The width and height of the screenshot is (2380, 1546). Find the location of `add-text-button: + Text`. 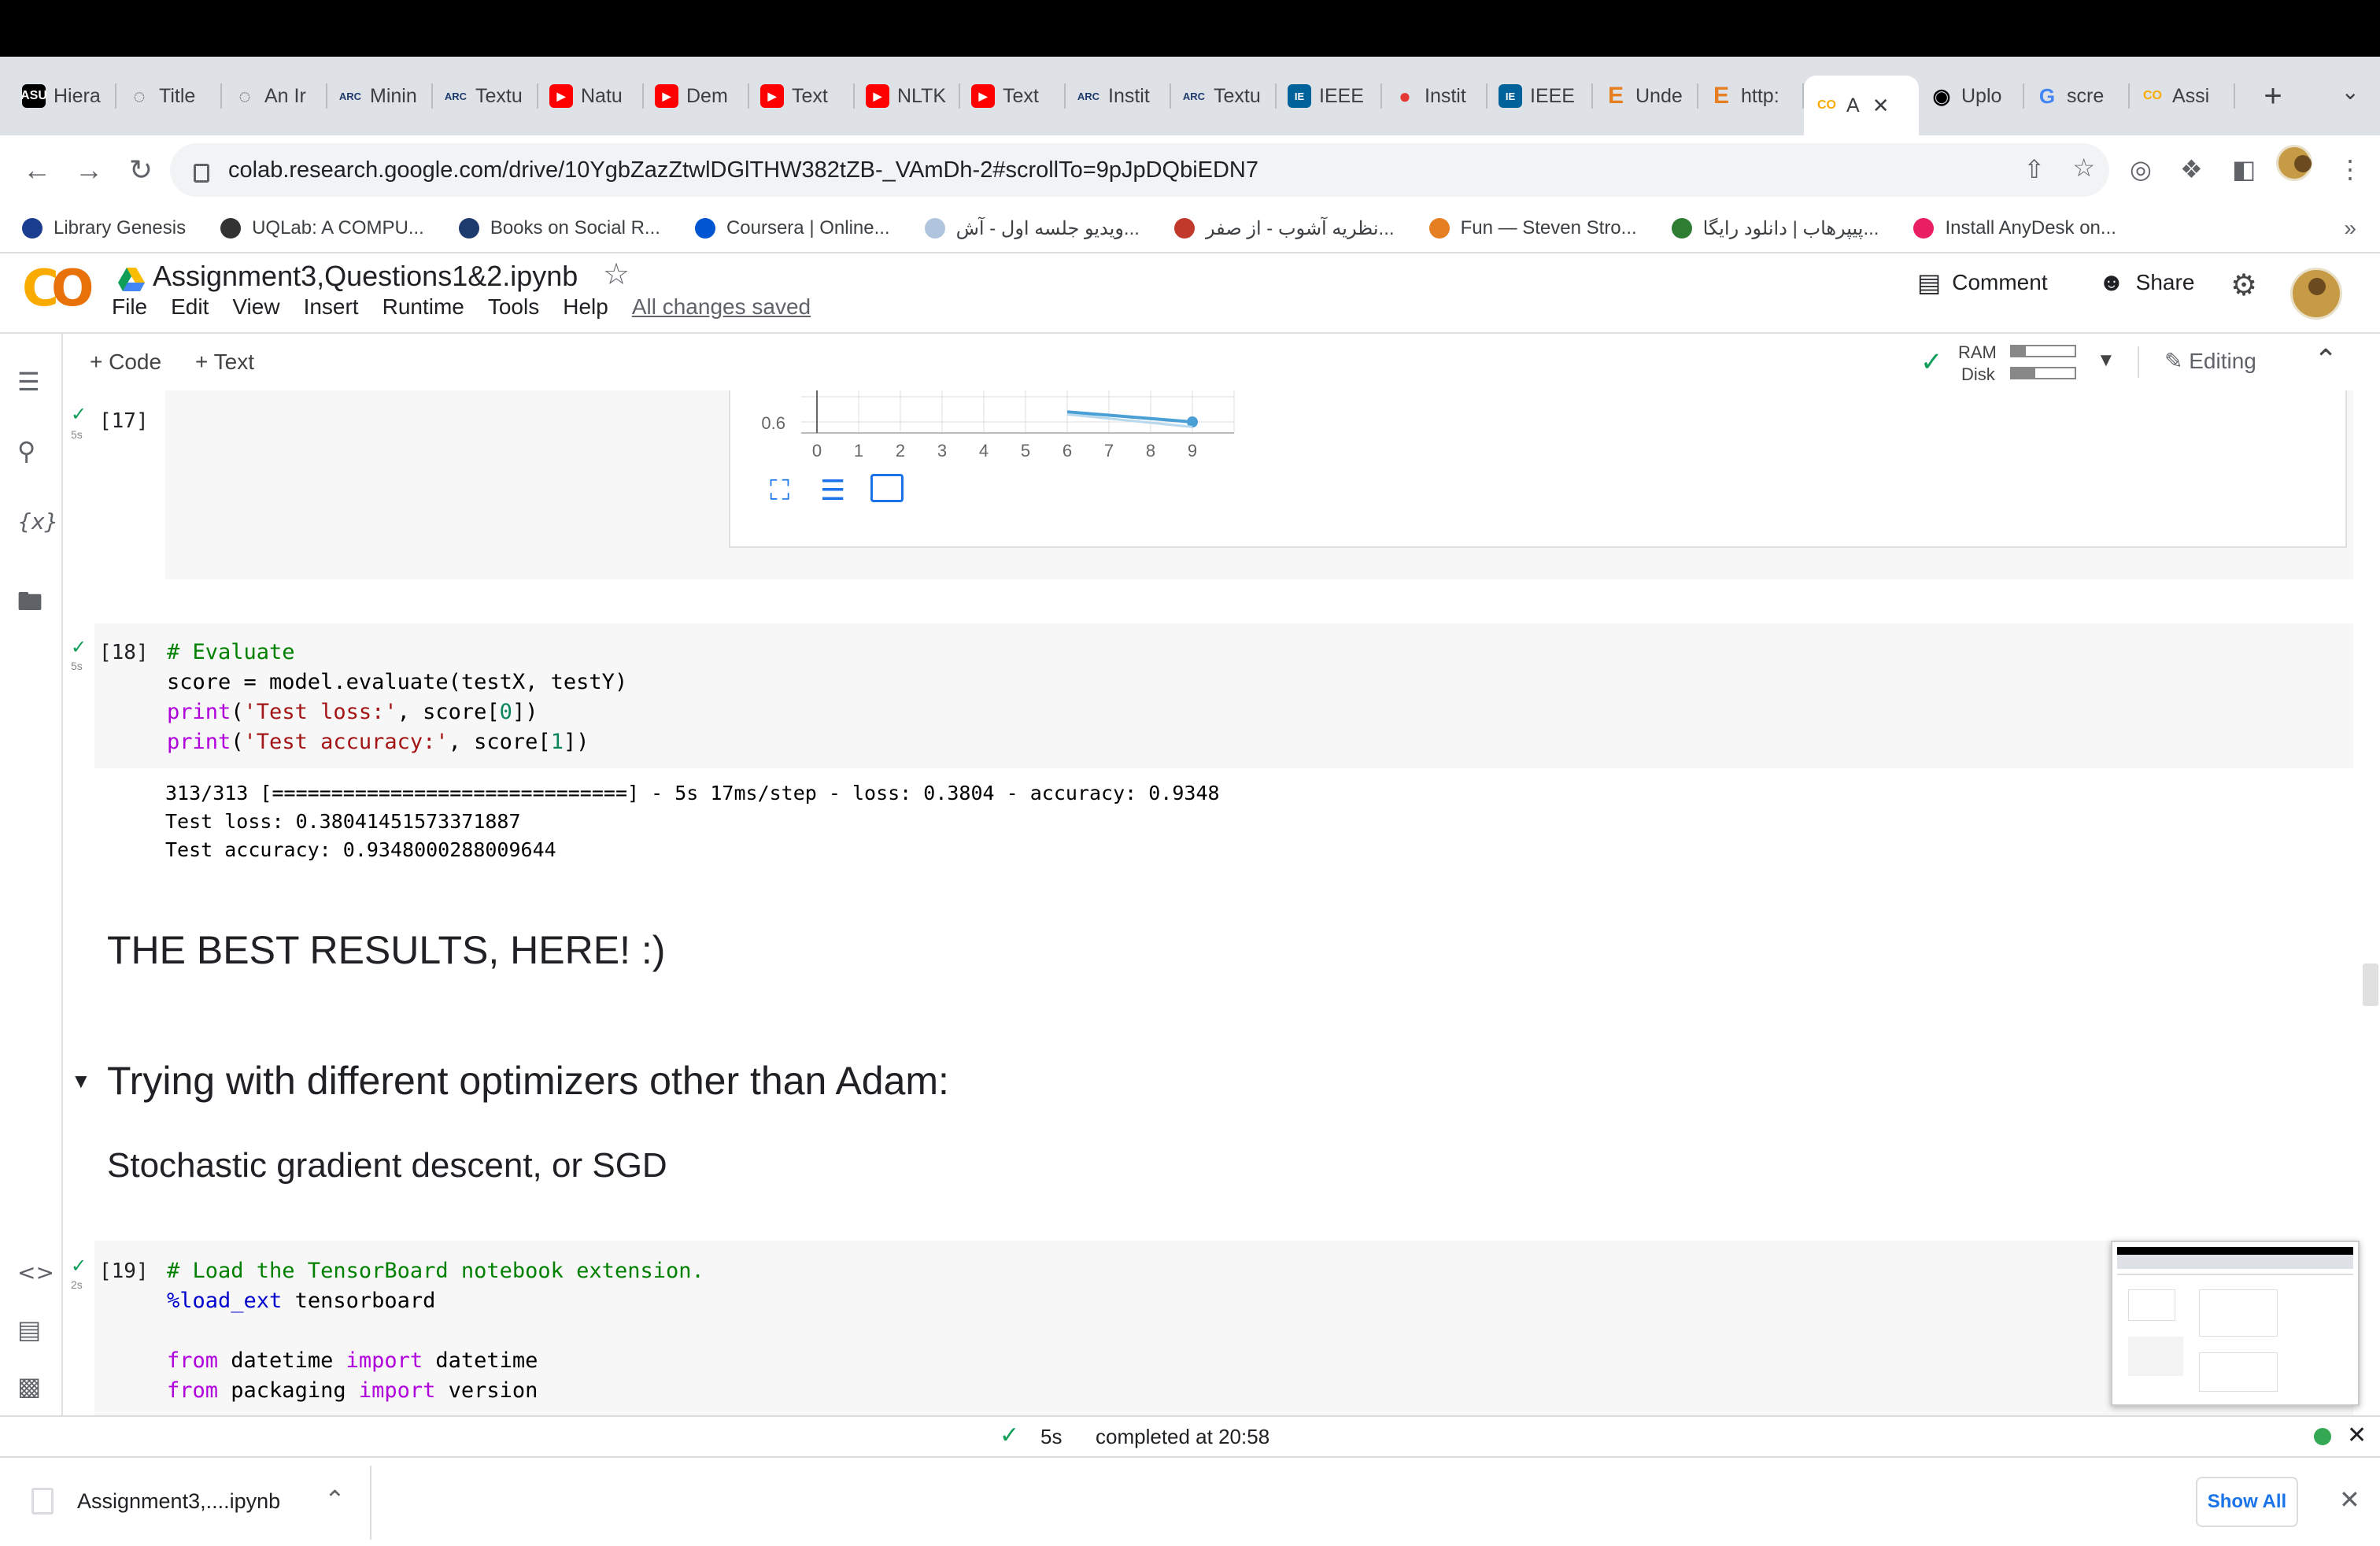

add-text-button: + Text is located at coordinates (225, 363).